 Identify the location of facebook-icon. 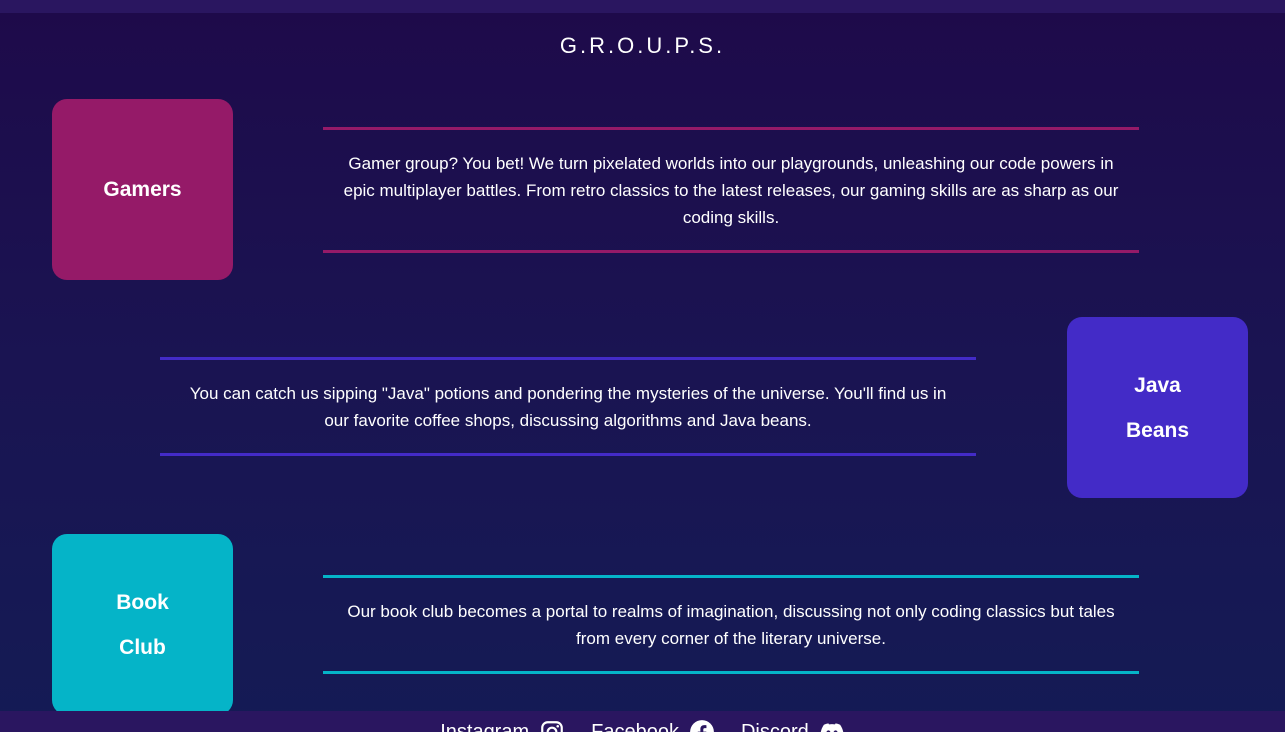
(702, 726).